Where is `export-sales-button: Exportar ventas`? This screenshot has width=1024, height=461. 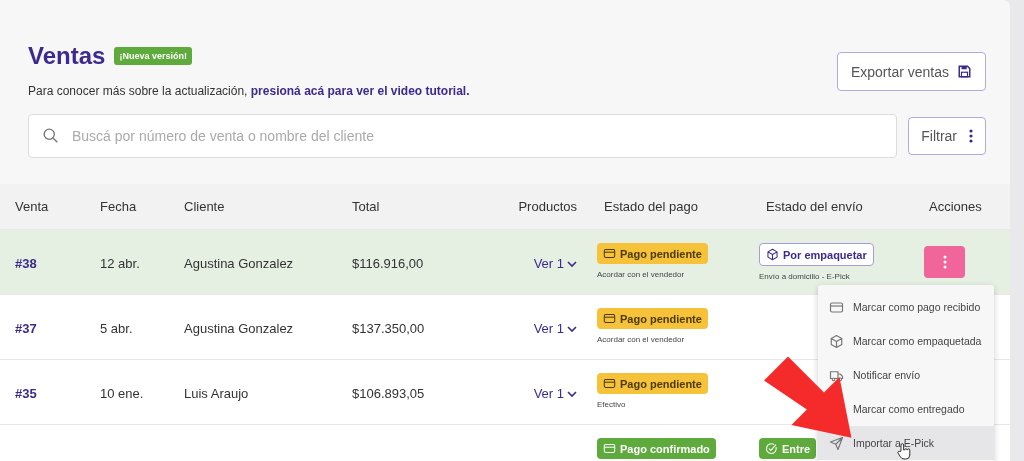 export-sales-button: Exportar ventas is located at coordinates (911, 71).